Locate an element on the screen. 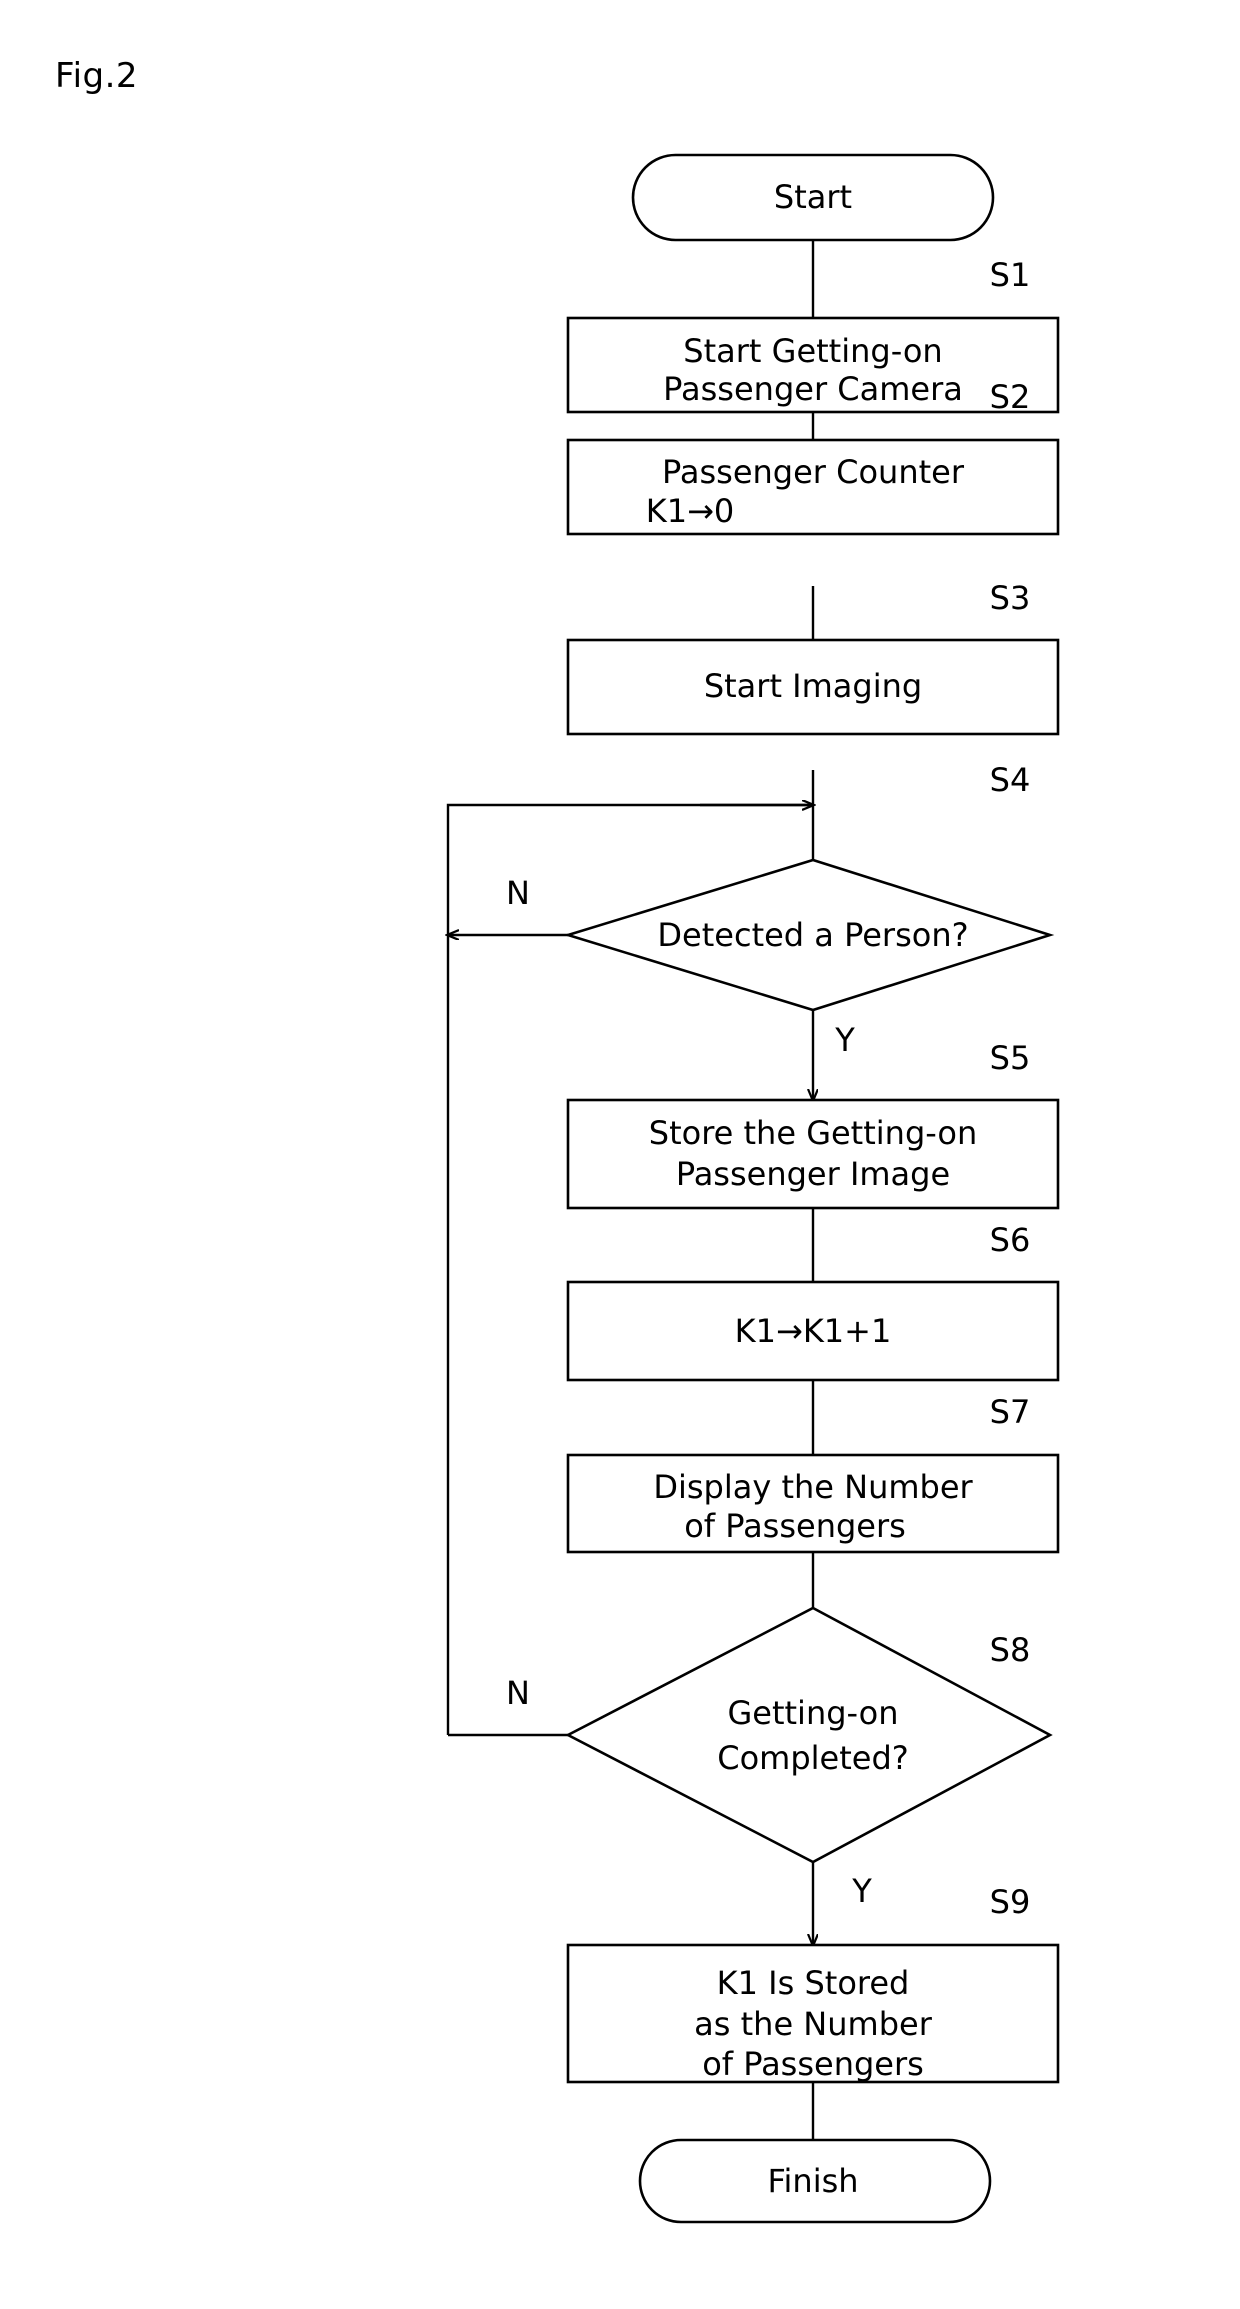 This screenshot has height=2309, width=1240. branch-label-s8-no: N is located at coordinates (518, 1693).